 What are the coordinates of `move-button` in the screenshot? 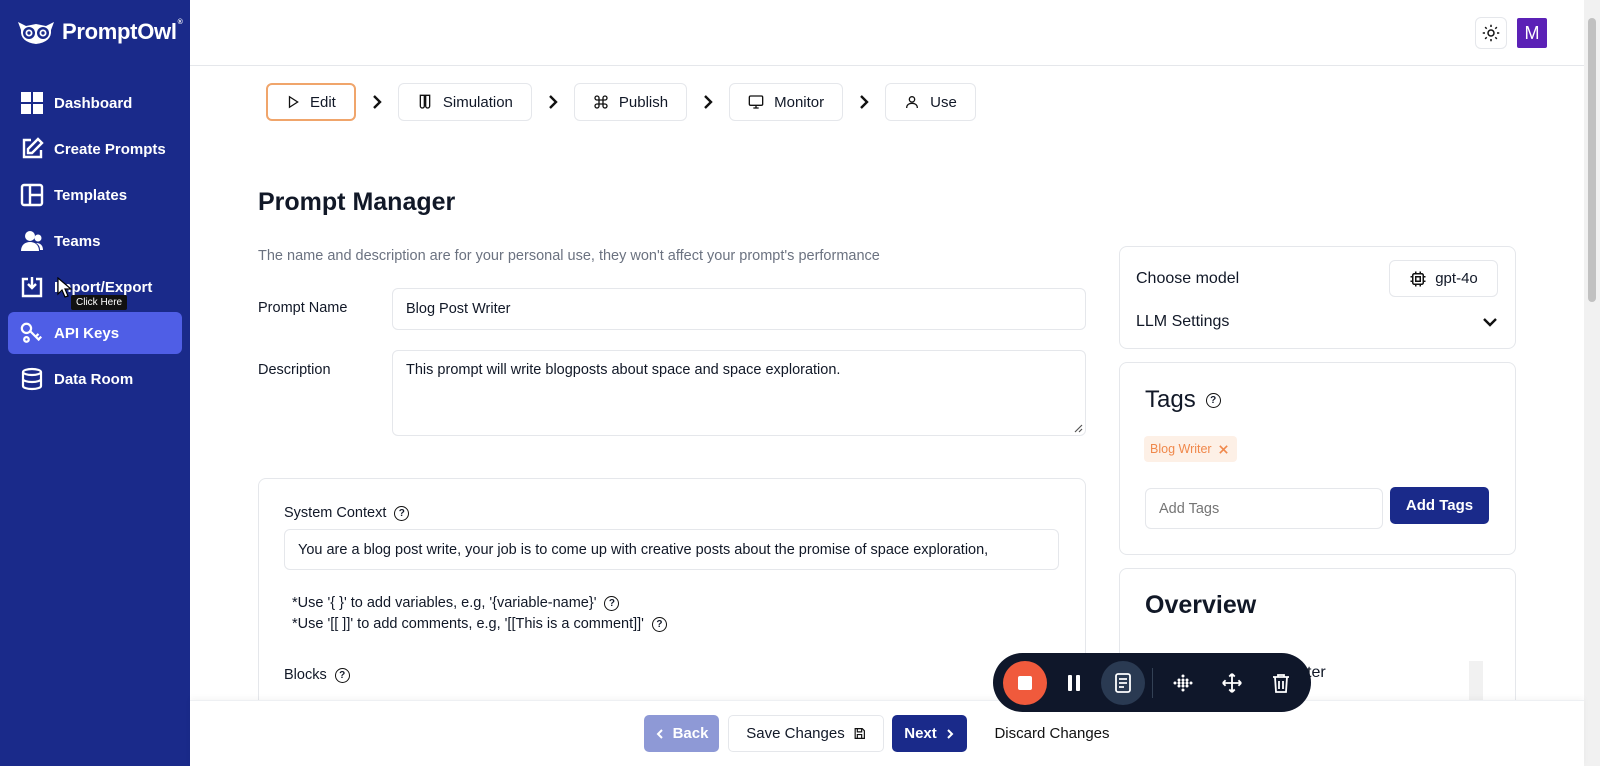 It's located at (1232, 683).